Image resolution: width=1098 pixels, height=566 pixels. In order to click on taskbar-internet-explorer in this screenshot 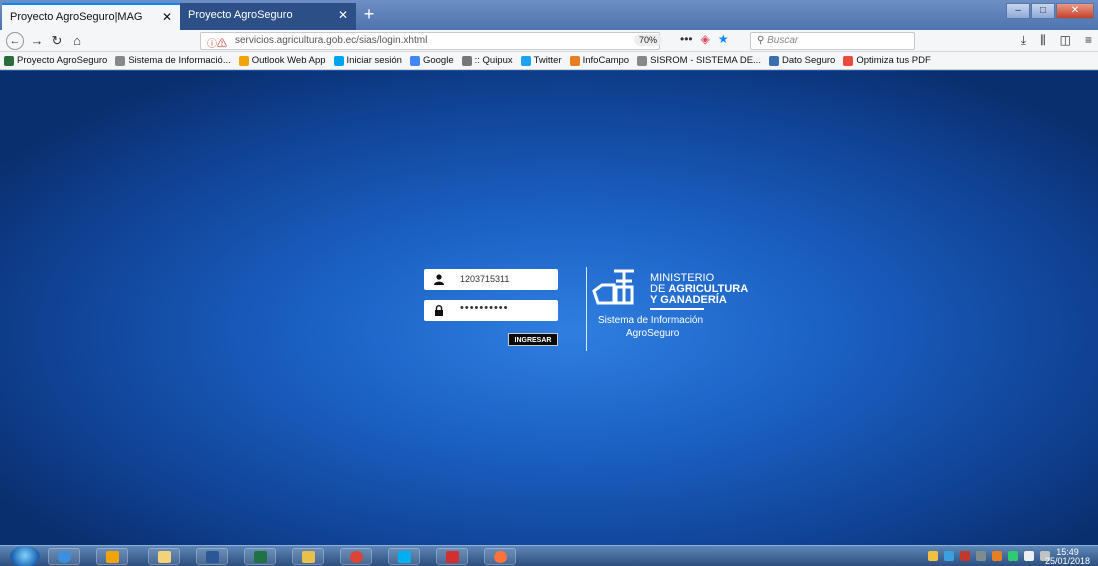, I will do `click(64, 556)`.